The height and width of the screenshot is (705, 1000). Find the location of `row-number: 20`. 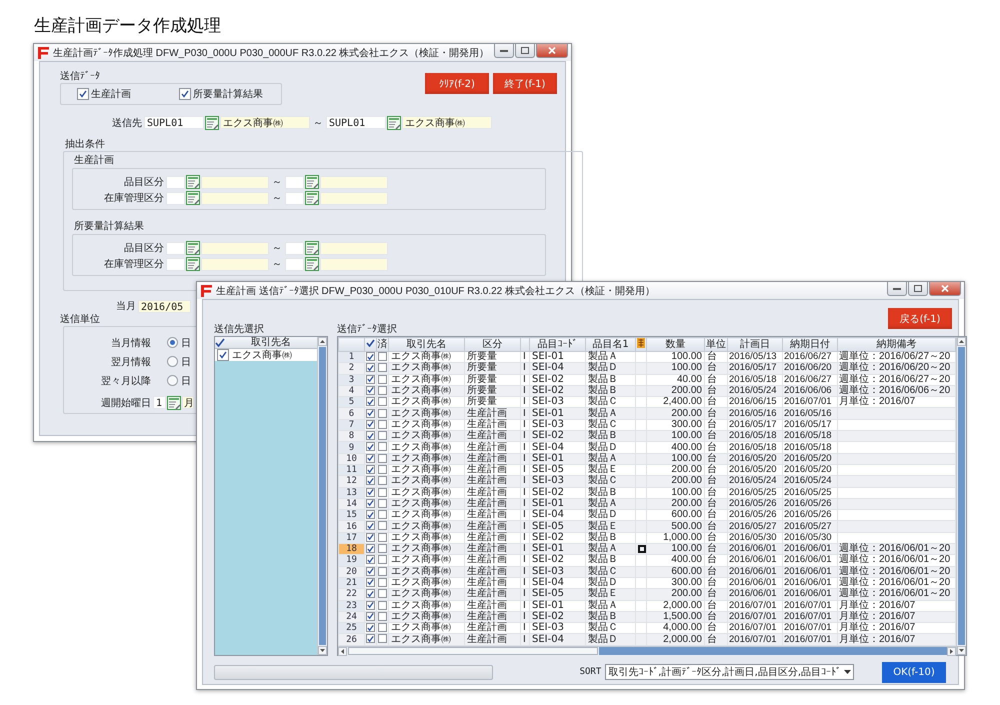

row-number: 20 is located at coordinates (351, 572).